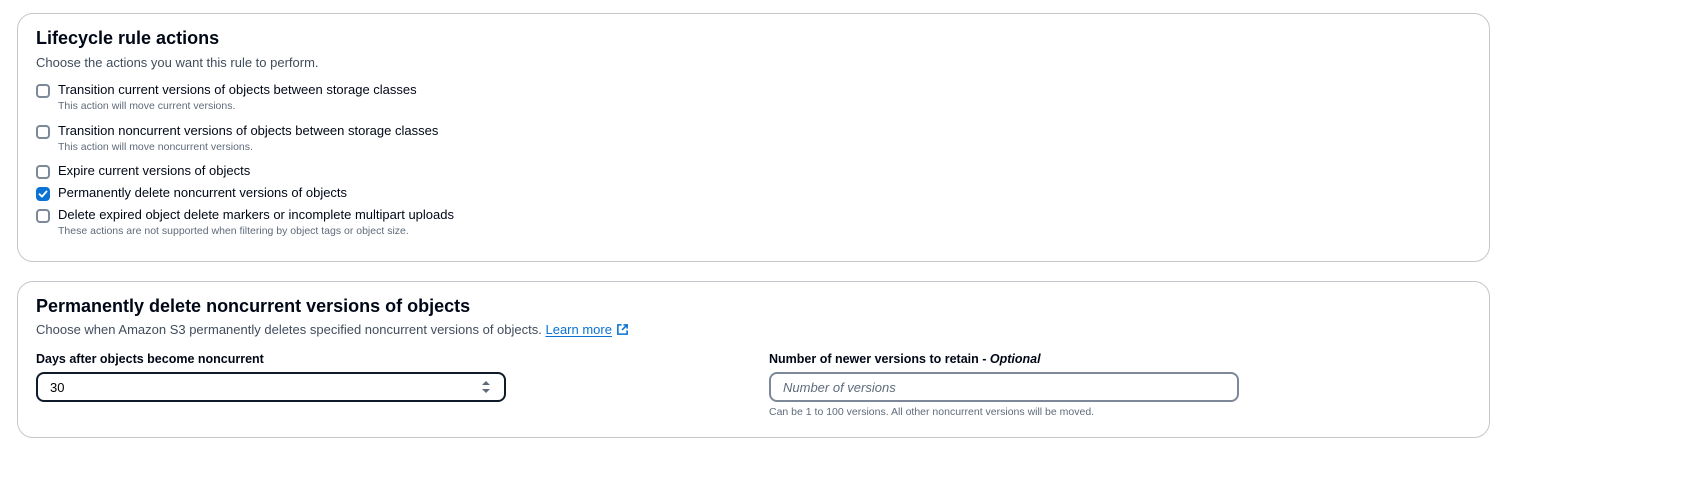 The height and width of the screenshot is (482, 1707). What do you see at coordinates (128, 38) in the screenshot?
I see `lifecycle-actions-title: Lifecycle rule actions` at bounding box center [128, 38].